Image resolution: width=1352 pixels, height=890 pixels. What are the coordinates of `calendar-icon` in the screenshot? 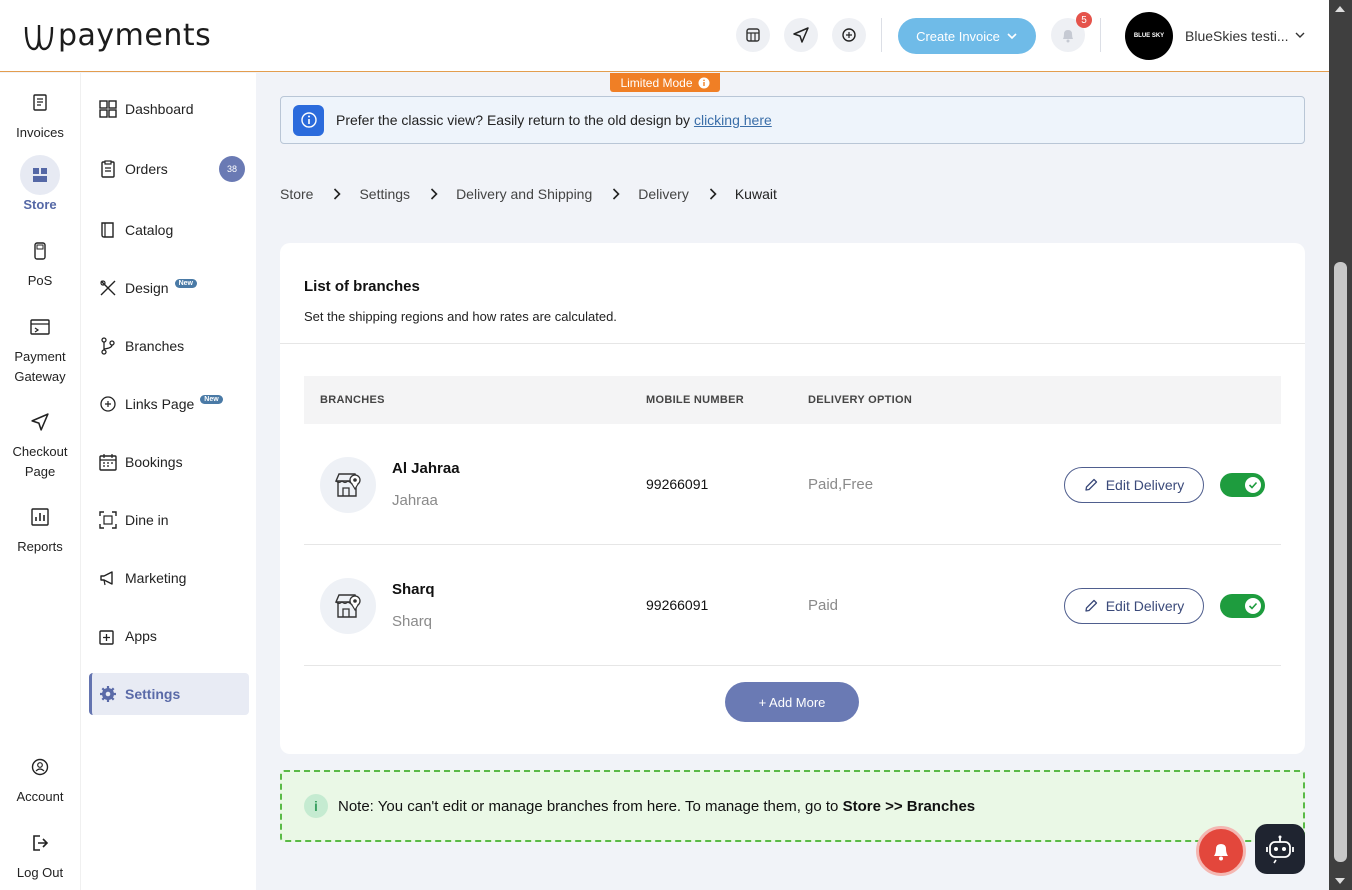 It's located at (108, 462).